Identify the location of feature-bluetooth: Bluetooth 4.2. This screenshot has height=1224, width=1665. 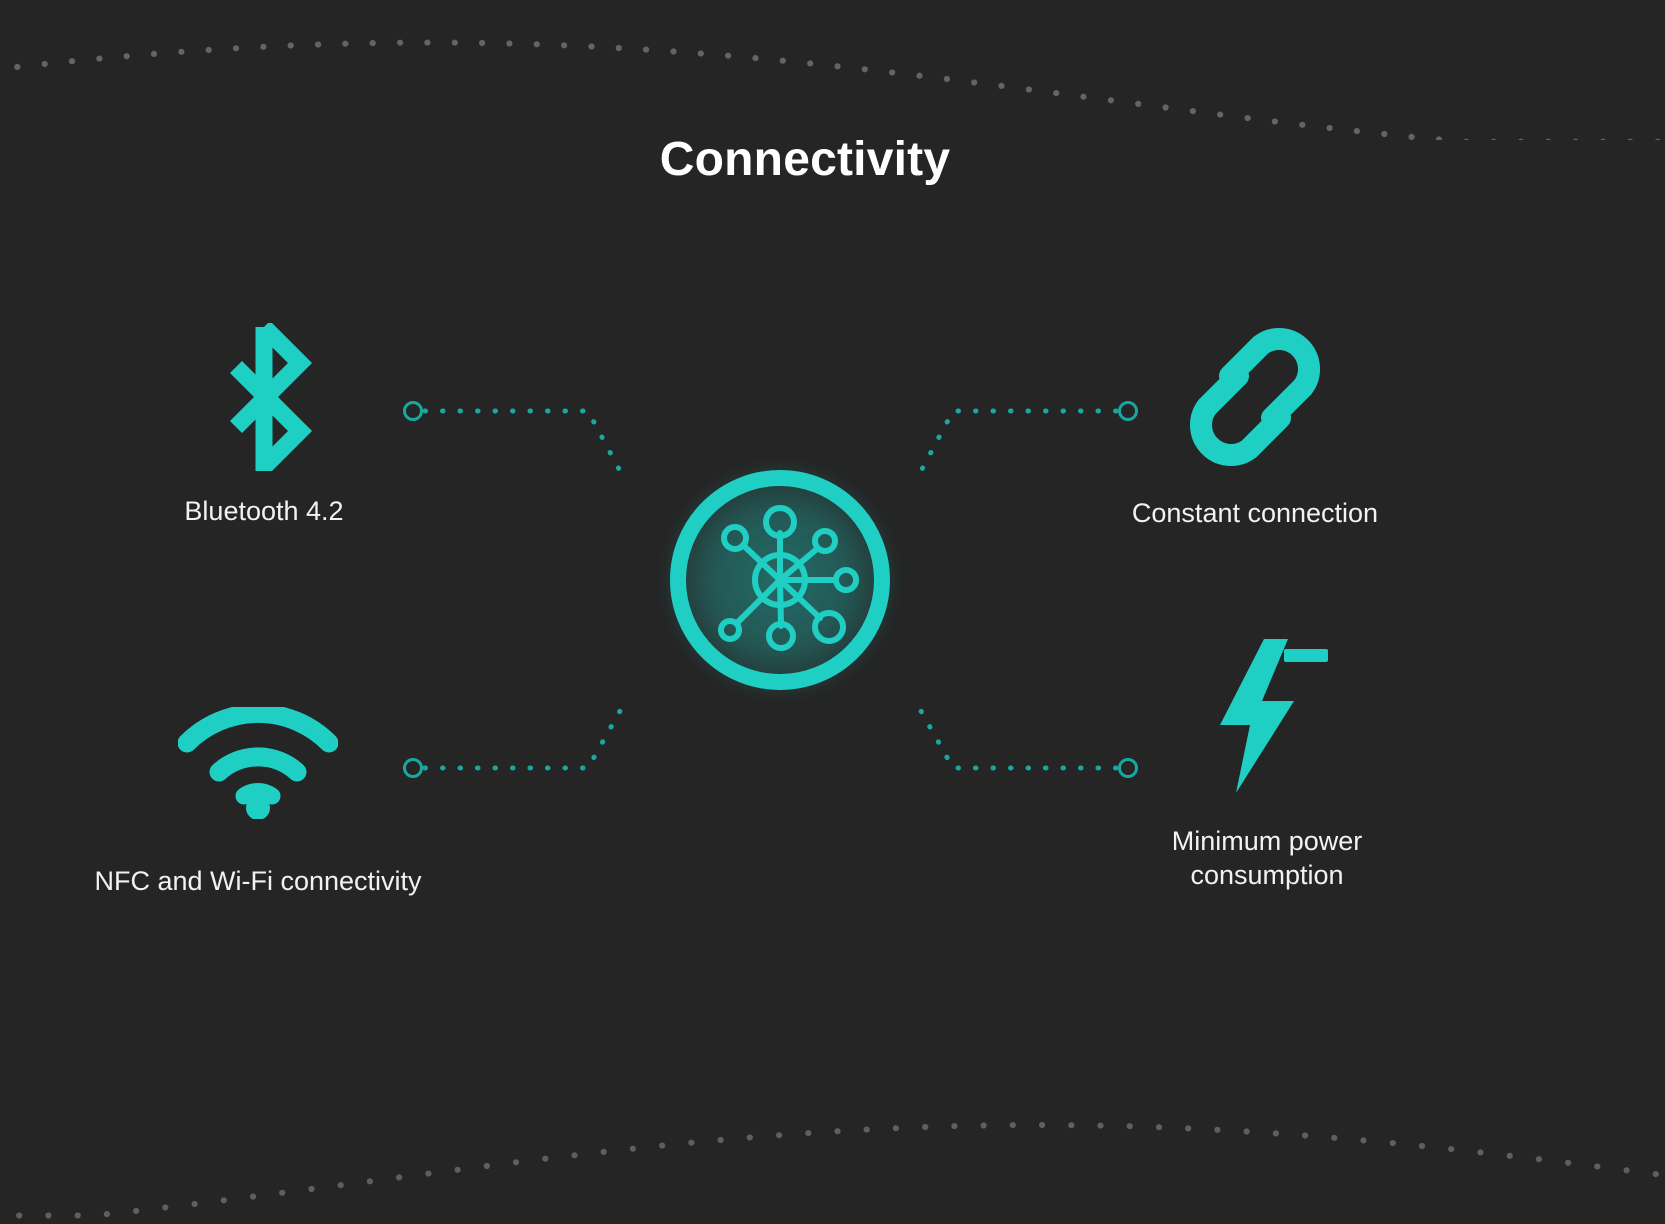
(264, 425).